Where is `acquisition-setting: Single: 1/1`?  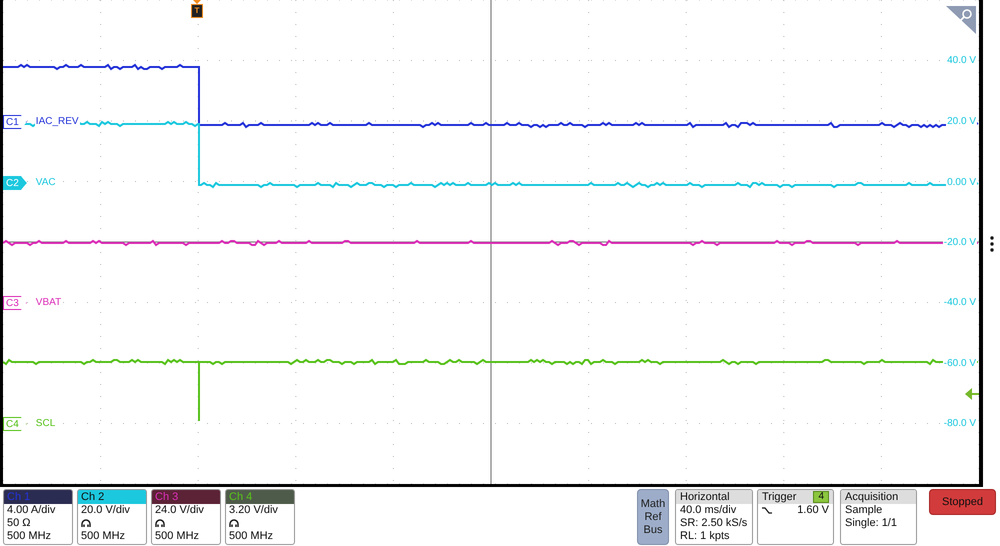
acquisition-setting: Single: 1/1 is located at coordinates (871, 523).